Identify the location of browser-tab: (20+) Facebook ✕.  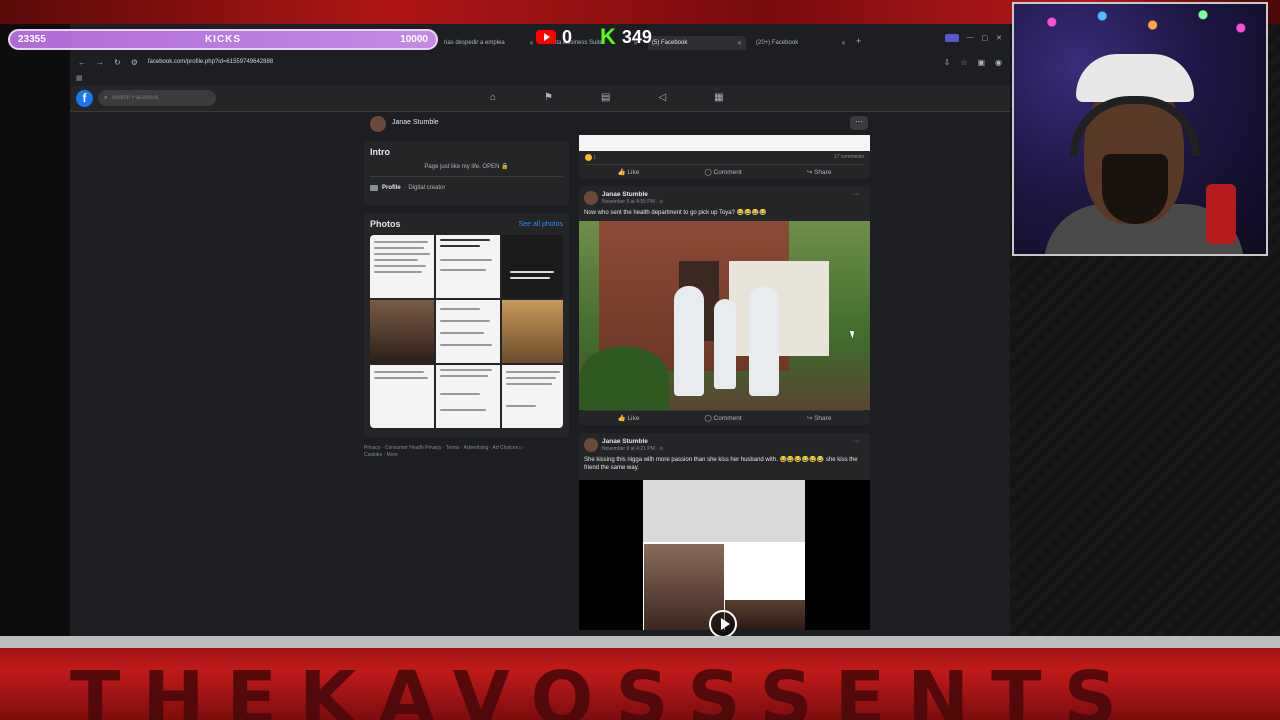
(801, 43).